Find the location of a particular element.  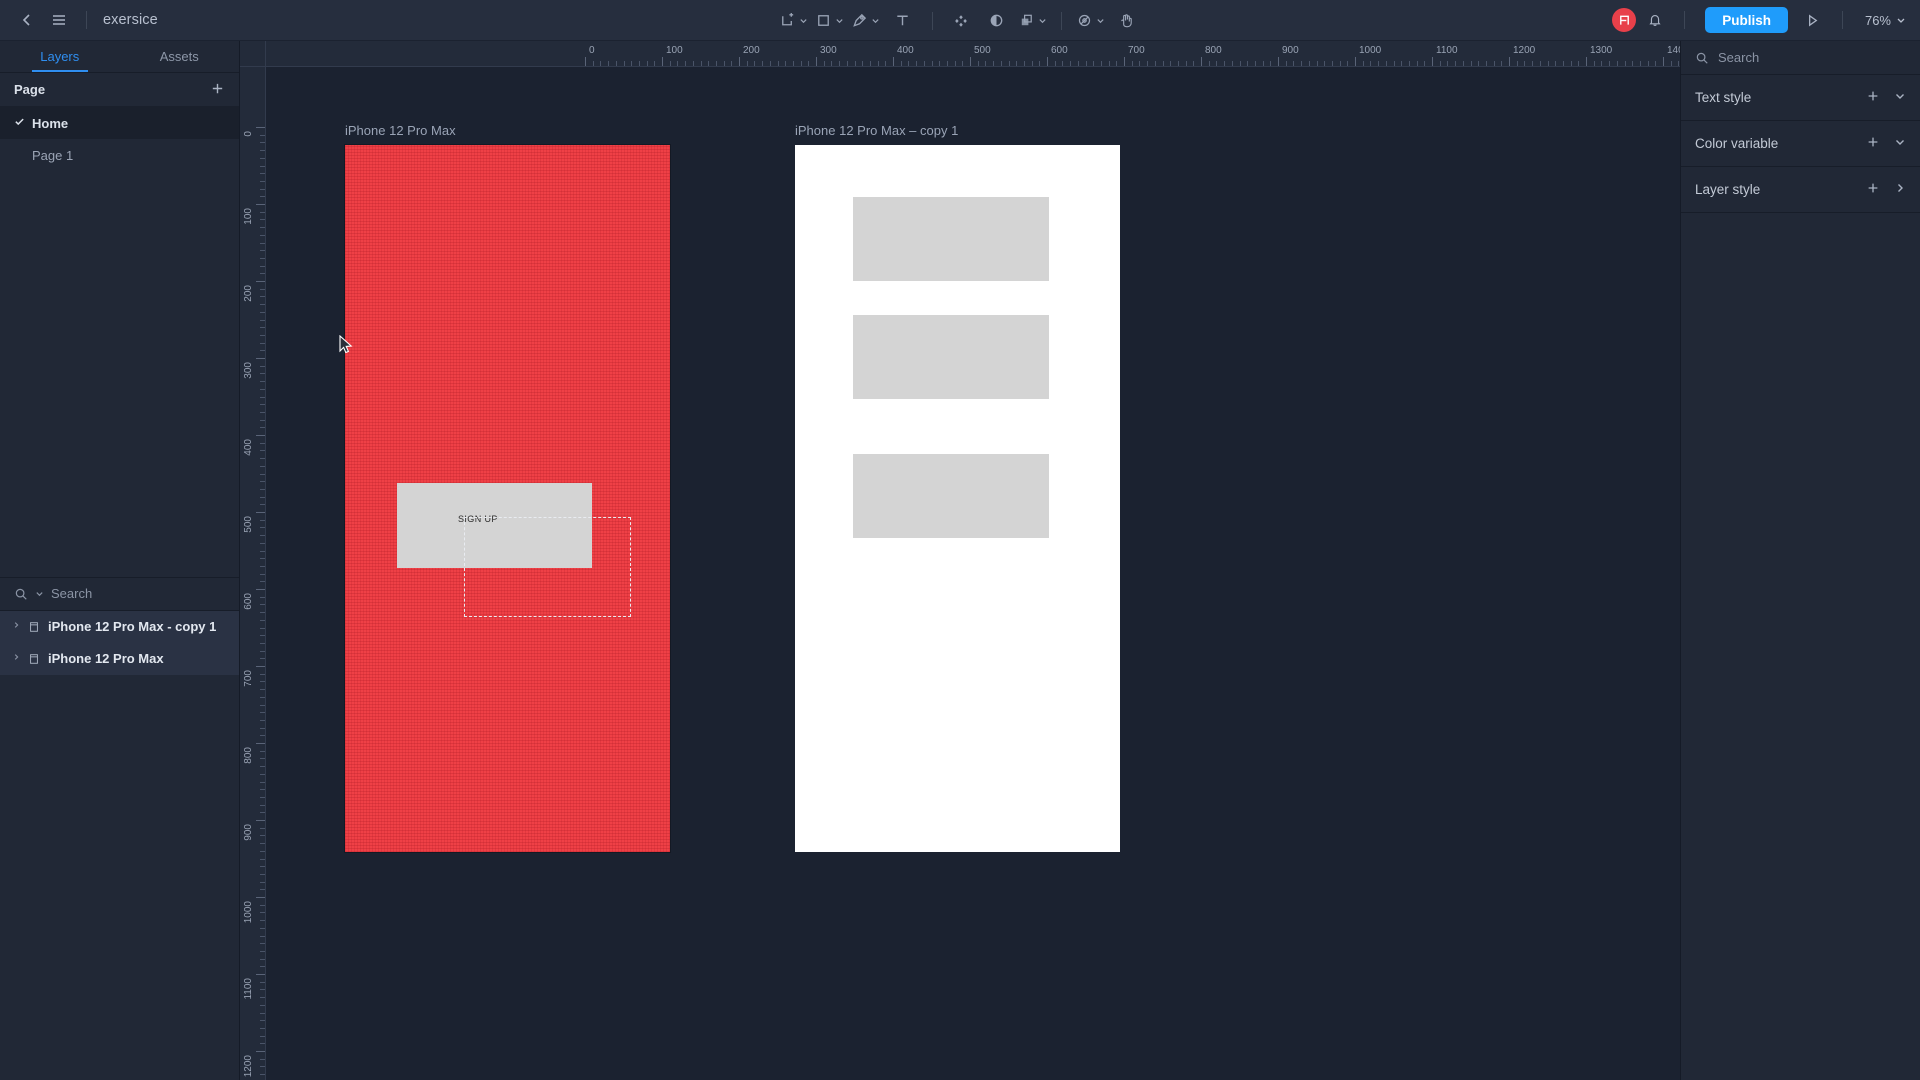

artboard-label: iPhone 12 Pro Max – copy 1 is located at coordinates (876, 130).